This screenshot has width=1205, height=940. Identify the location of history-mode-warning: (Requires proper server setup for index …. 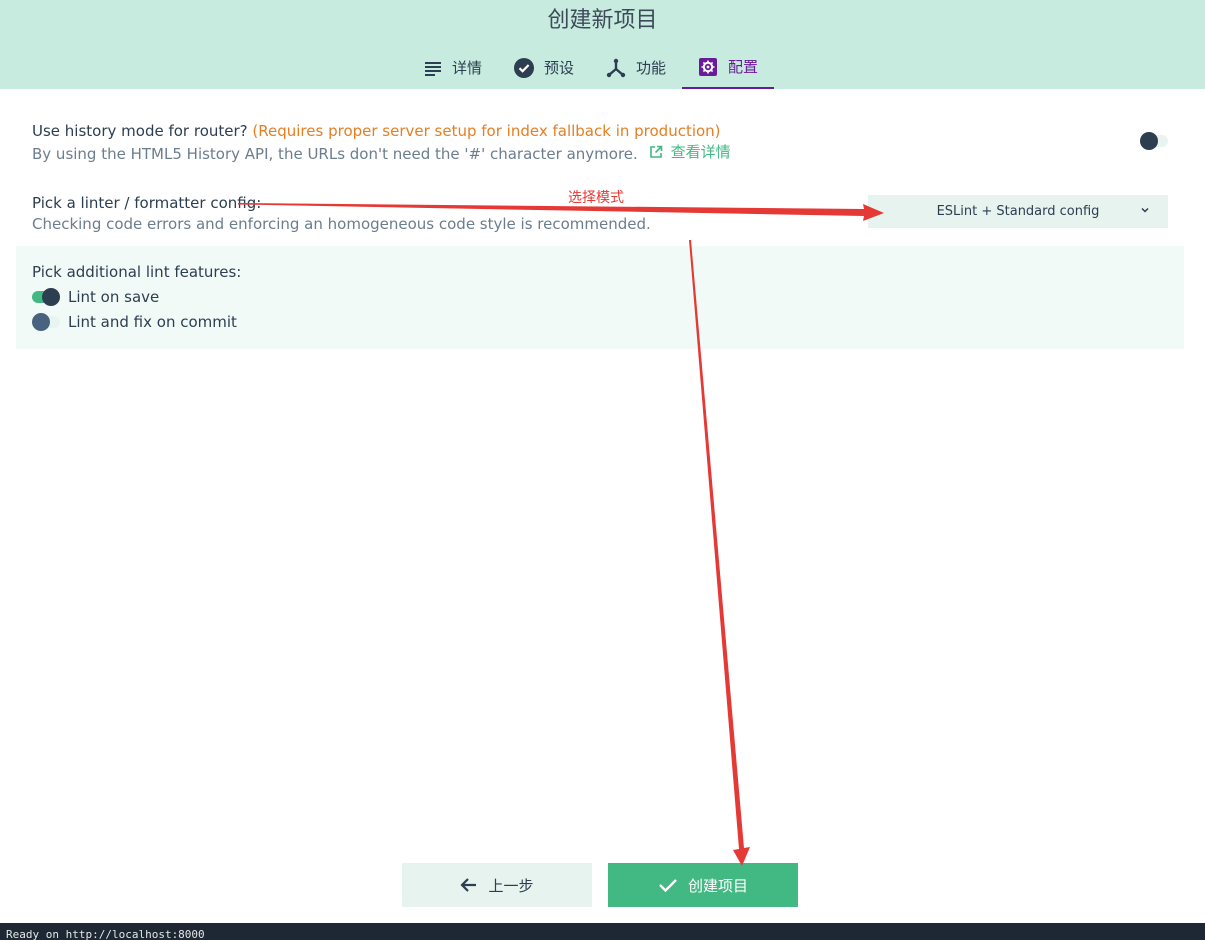
(486, 131).